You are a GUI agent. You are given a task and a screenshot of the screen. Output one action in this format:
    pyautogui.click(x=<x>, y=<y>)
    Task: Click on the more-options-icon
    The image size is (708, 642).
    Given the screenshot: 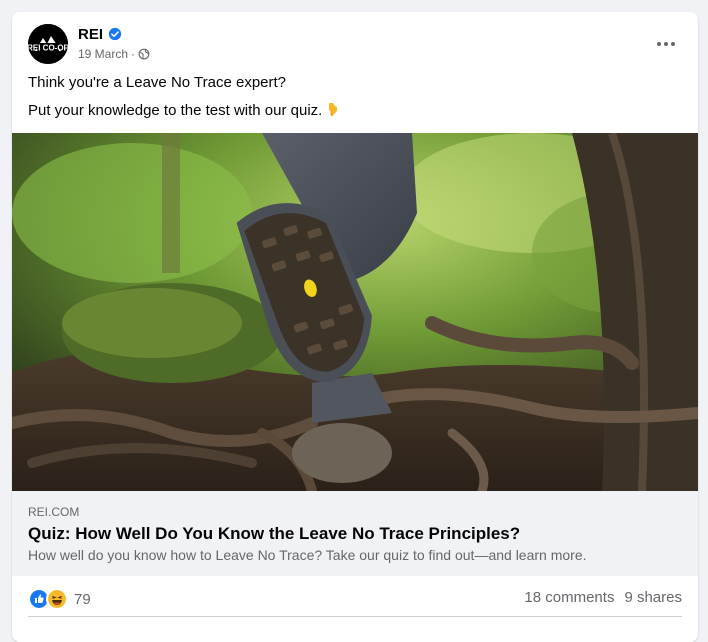 What is the action you would take?
    pyautogui.click(x=659, y=44)
    